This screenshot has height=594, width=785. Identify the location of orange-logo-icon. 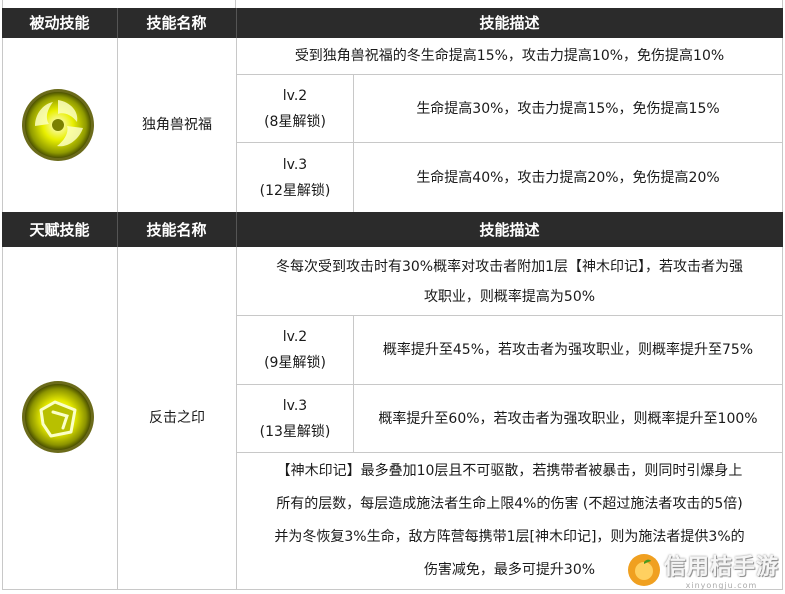
(643, 569).